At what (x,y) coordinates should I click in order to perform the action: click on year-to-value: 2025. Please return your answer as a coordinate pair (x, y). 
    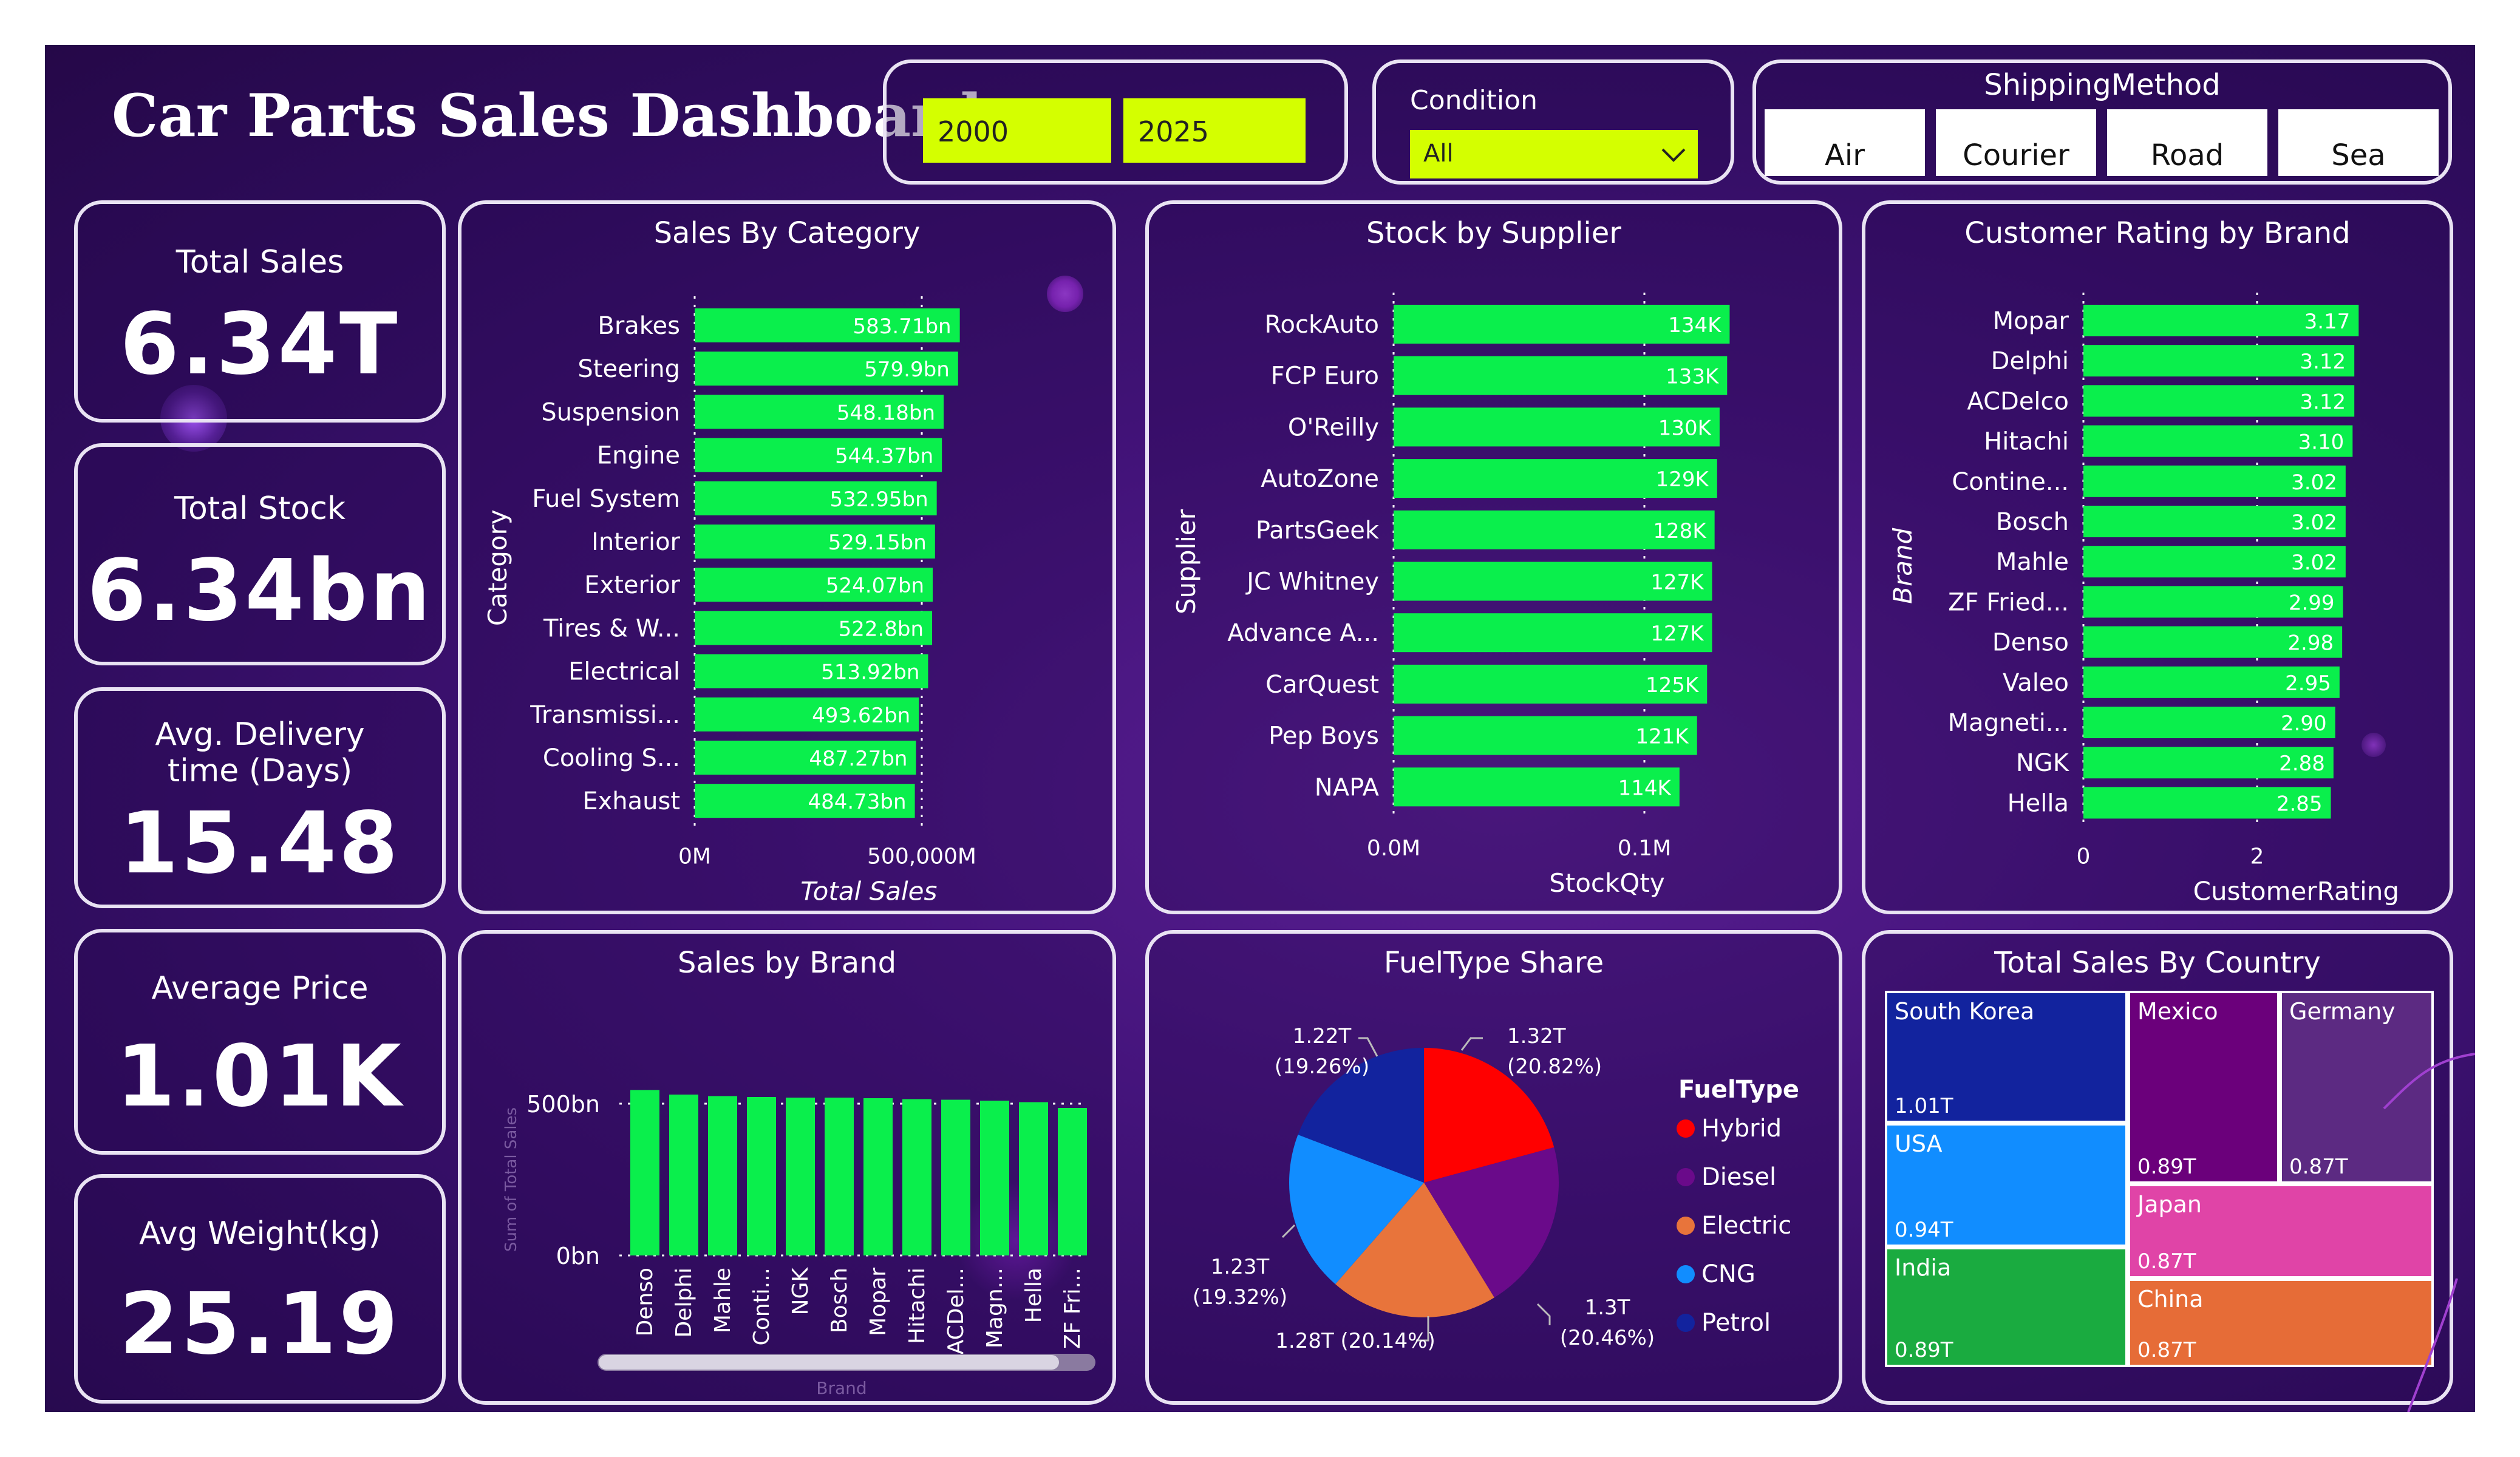
    Looking at the image, I should click on (1174, 131).